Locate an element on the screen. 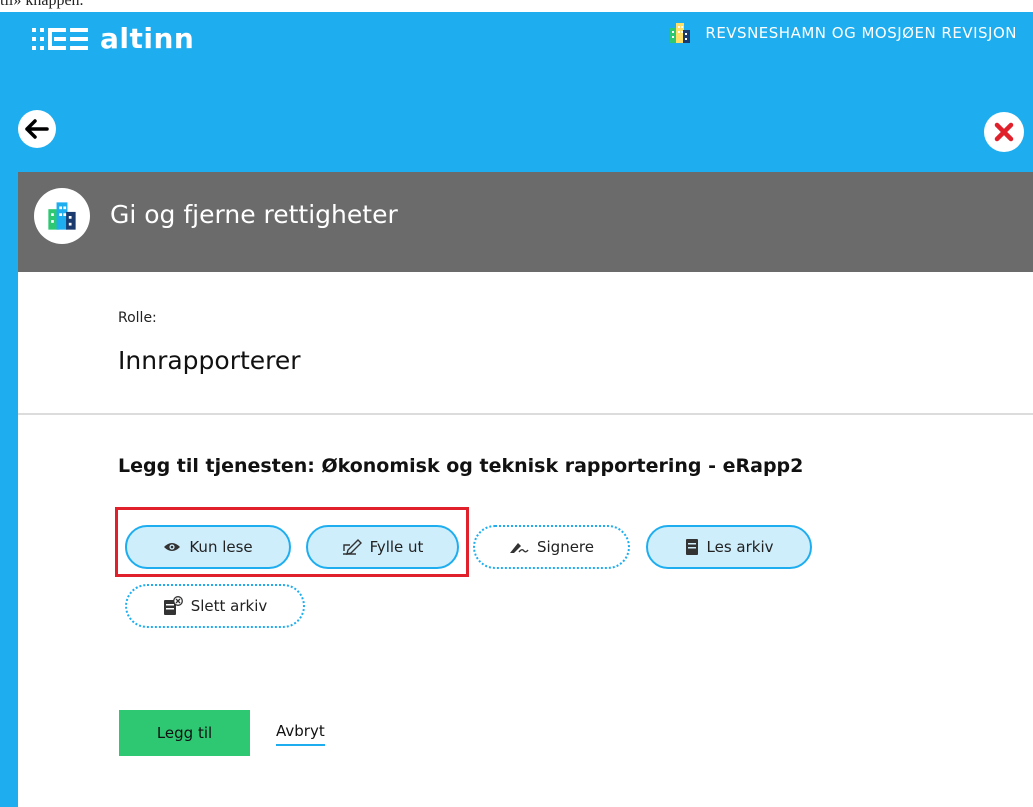 The image size is (1033, 807). delete-archive-icon is located at coordinates (173, 605).